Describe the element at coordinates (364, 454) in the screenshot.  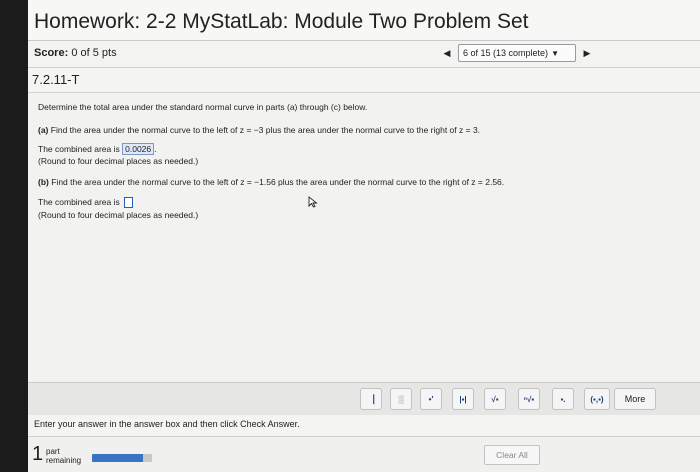
I see `footer: 1 part remaining Clear All` at that location.